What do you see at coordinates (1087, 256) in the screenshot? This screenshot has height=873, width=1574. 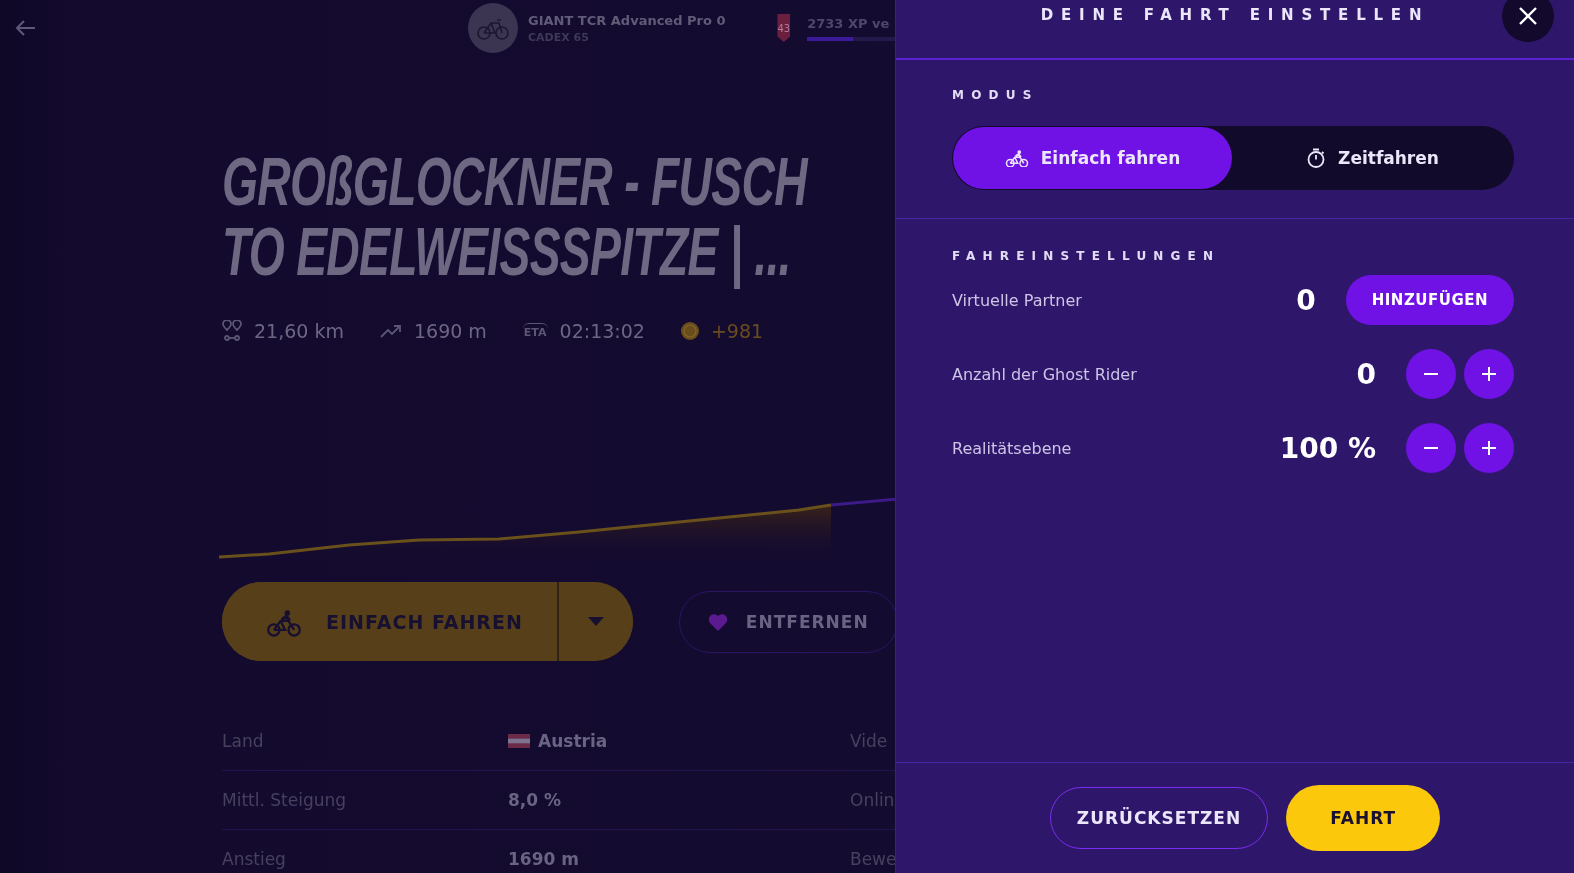 I see `section-heading: FAHREINSTELLUNGEN` at bounding box center [1087, 256].